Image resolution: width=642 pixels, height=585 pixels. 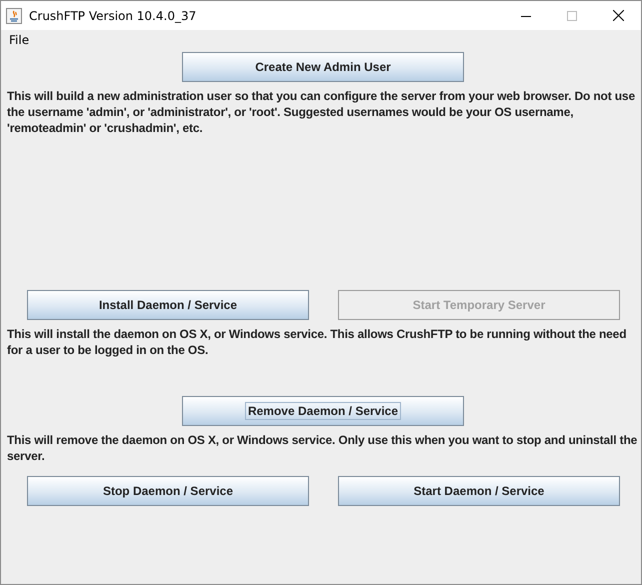 I want to click on menu-item: File, so click(x=19, y=40).